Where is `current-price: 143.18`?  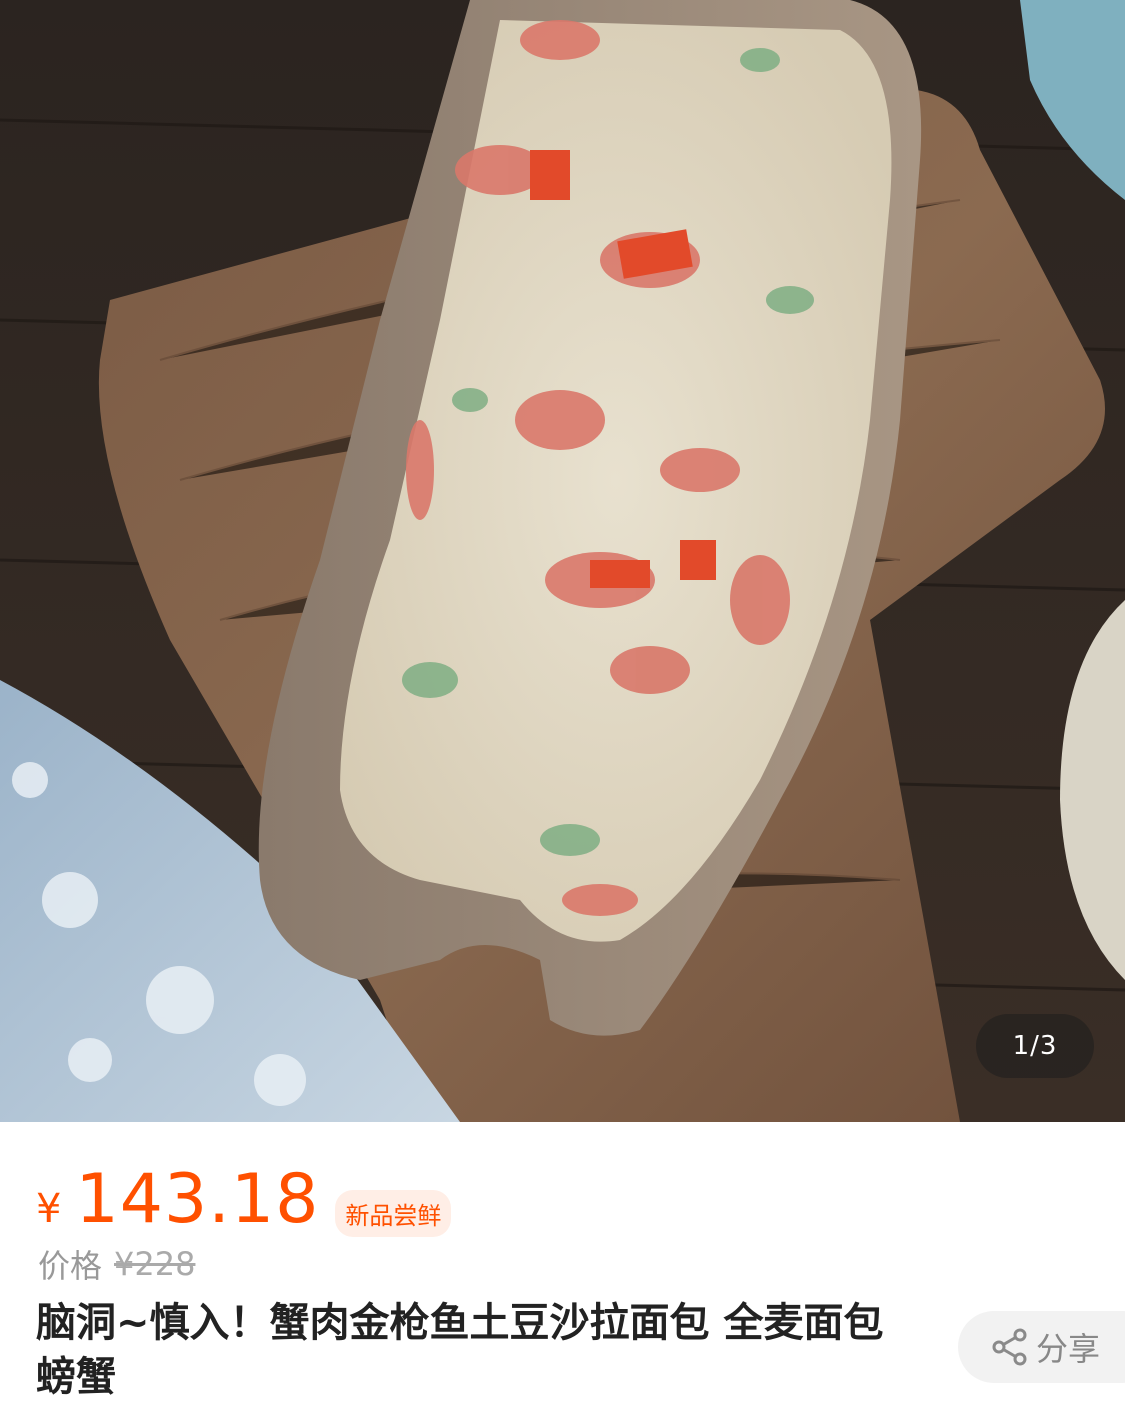 current-price: 143.18 is located at coordinates (197, 1199).